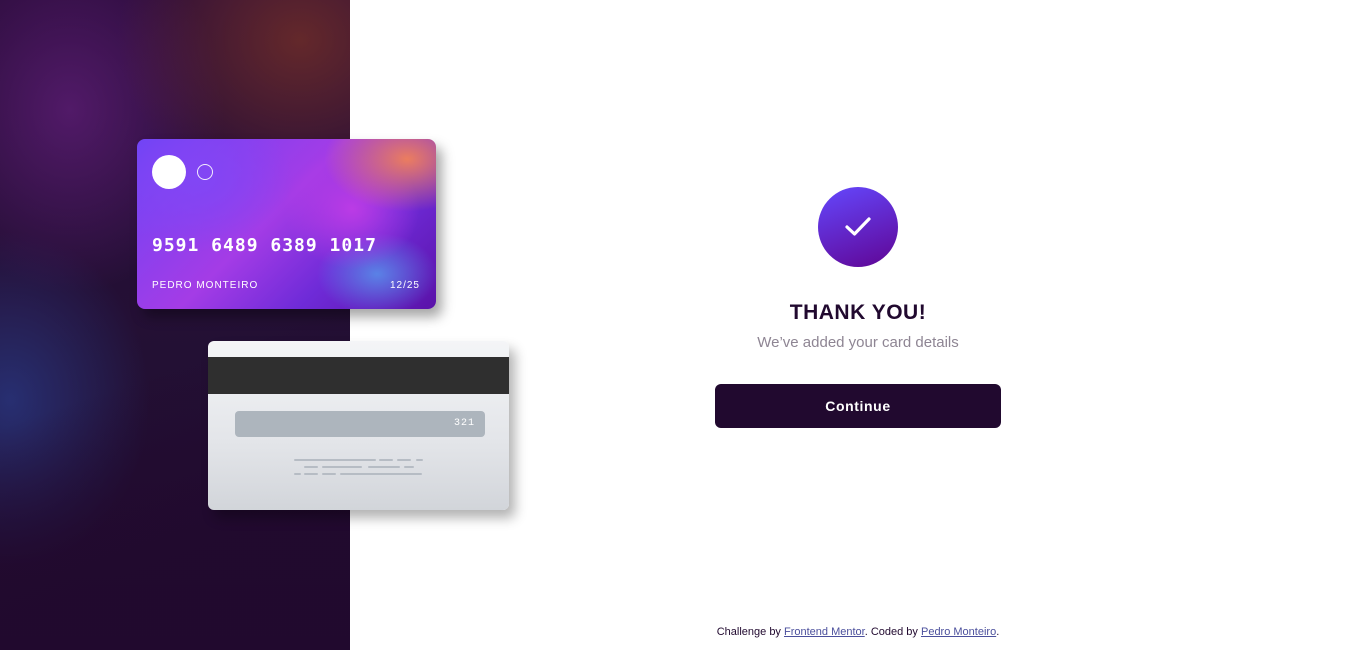  I want to click on card-logo-large-circle, so click(169, 172).